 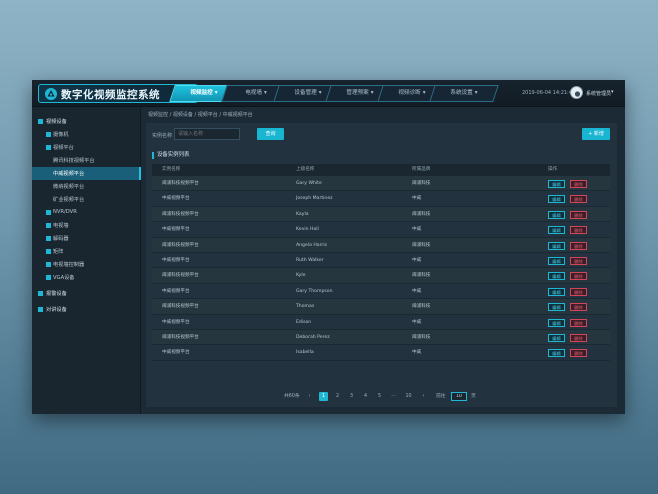 What do you see at coordinates (207, 134) in the screenshot?
I see `name-search-input` at bounding box center [207, 134].